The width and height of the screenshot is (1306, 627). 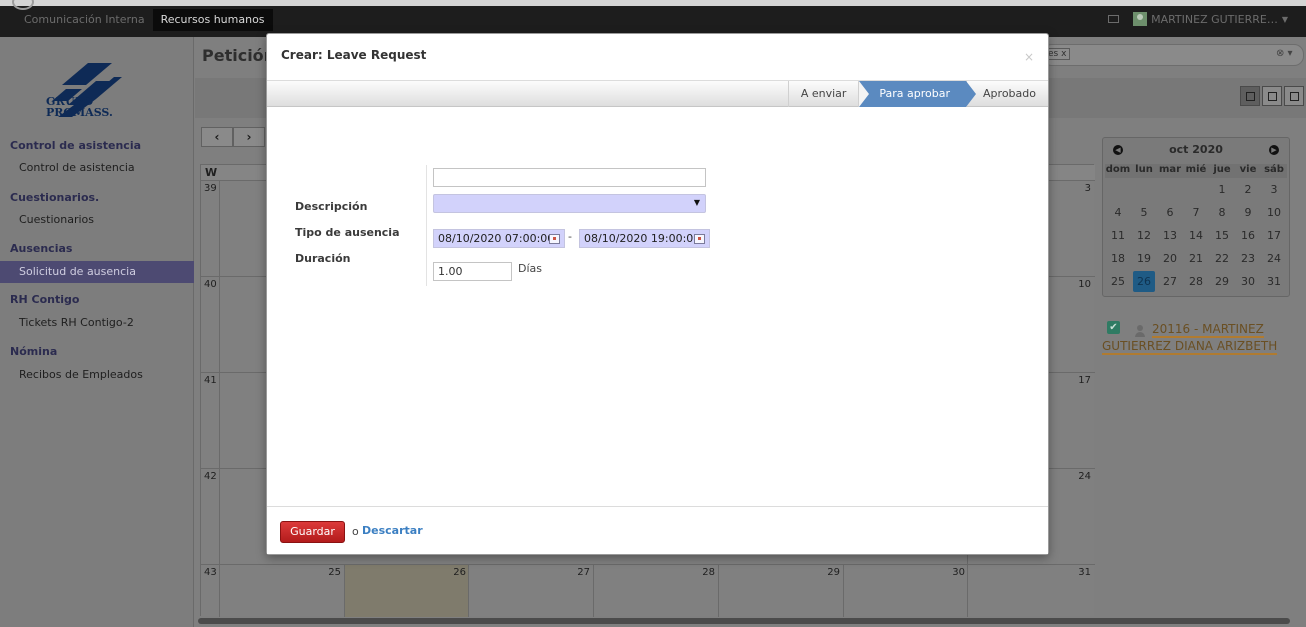 I want to click on mini-calendar-day: 2, so click(x=1248, y=189).